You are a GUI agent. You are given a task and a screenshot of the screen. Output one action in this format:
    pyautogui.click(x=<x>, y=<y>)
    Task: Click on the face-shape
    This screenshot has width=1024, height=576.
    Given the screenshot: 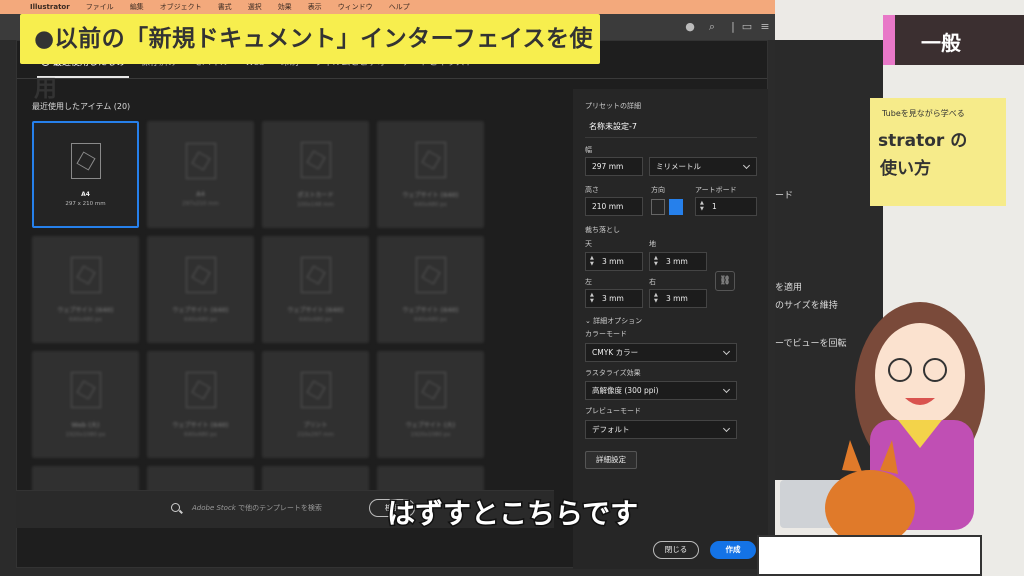 What is the action you would take?
    pyautogui.click(x=920, y=375)
    